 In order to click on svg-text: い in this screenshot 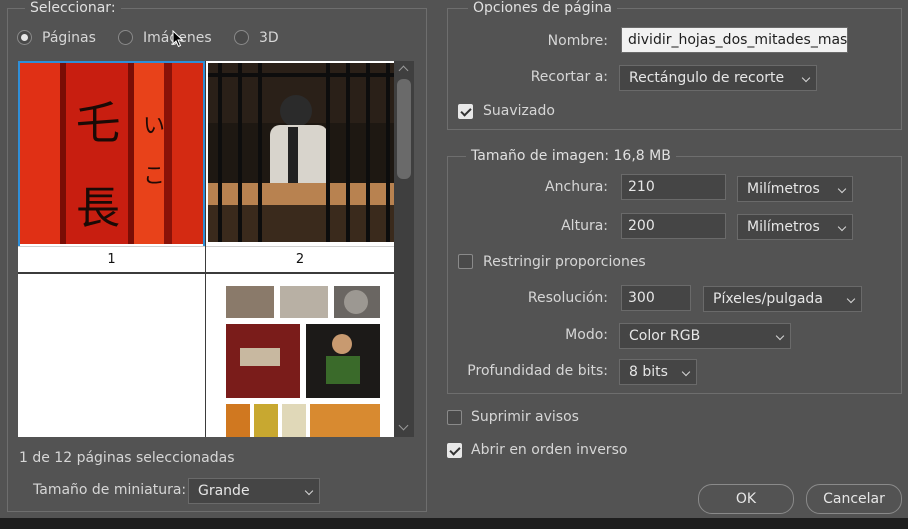, I will do `click(154, 126)`.